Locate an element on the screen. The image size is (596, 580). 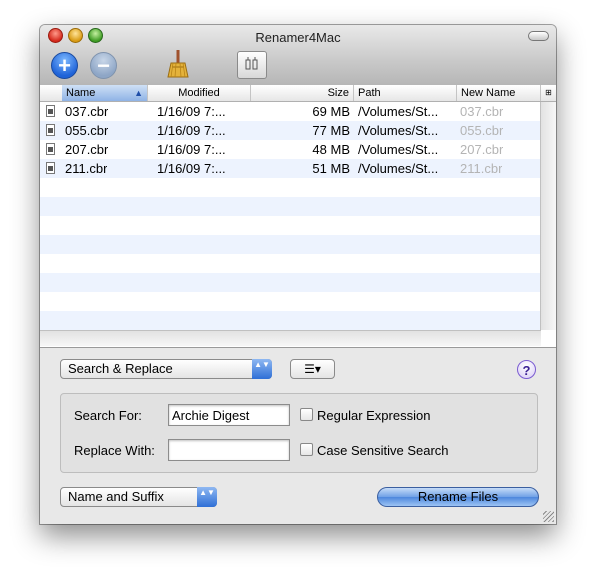
cell-name: 211.cbr is located at coordinates (86, 168).